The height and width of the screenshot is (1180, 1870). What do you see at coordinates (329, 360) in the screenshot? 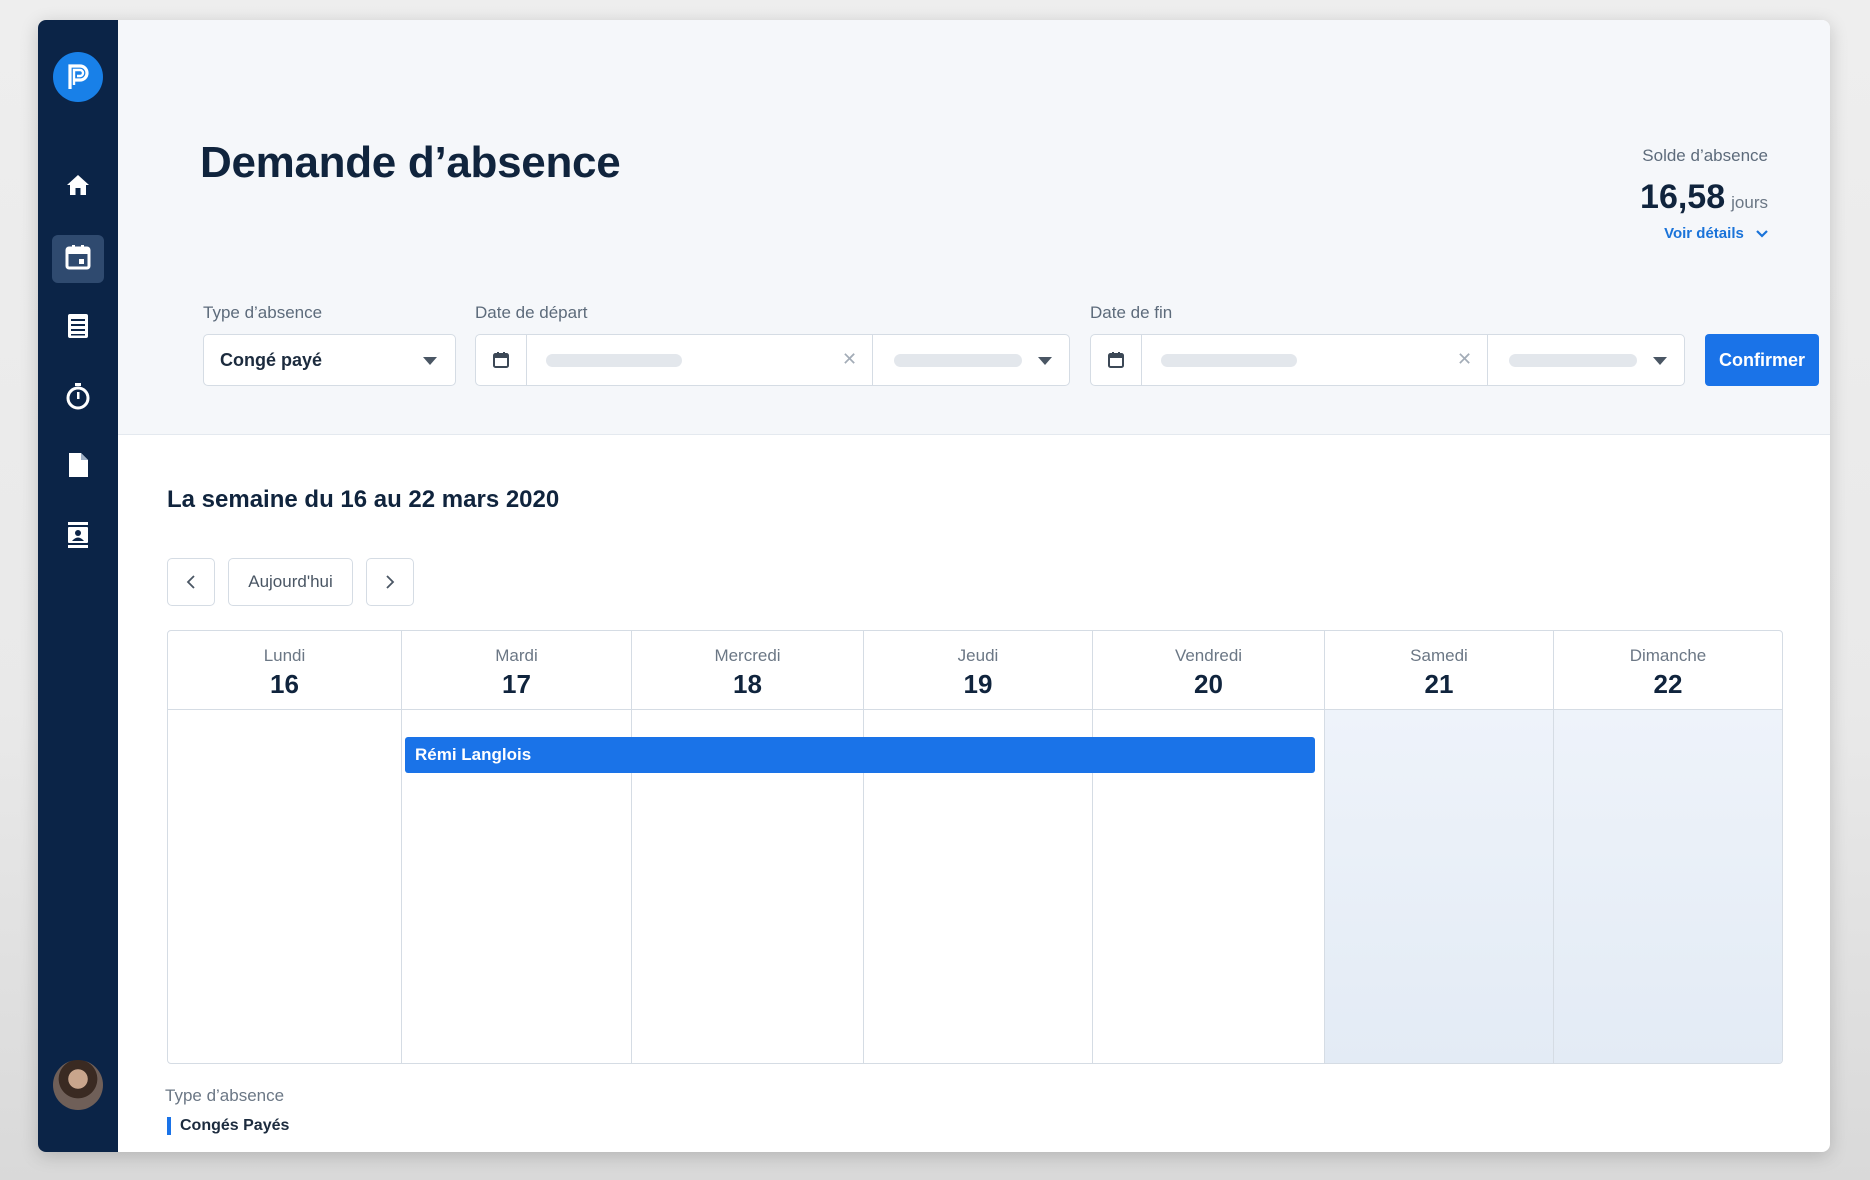
I see `absence-type-select: Congé payé` at bounding box center [329, 360].